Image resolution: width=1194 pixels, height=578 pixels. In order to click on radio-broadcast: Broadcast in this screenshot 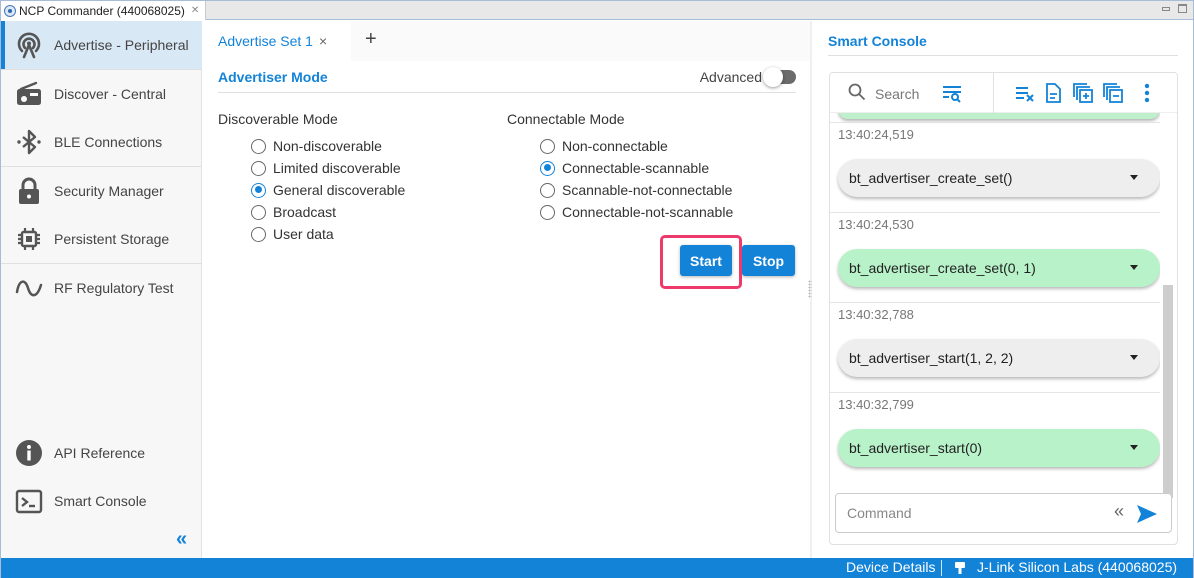, I will do `click(293, 212)`.